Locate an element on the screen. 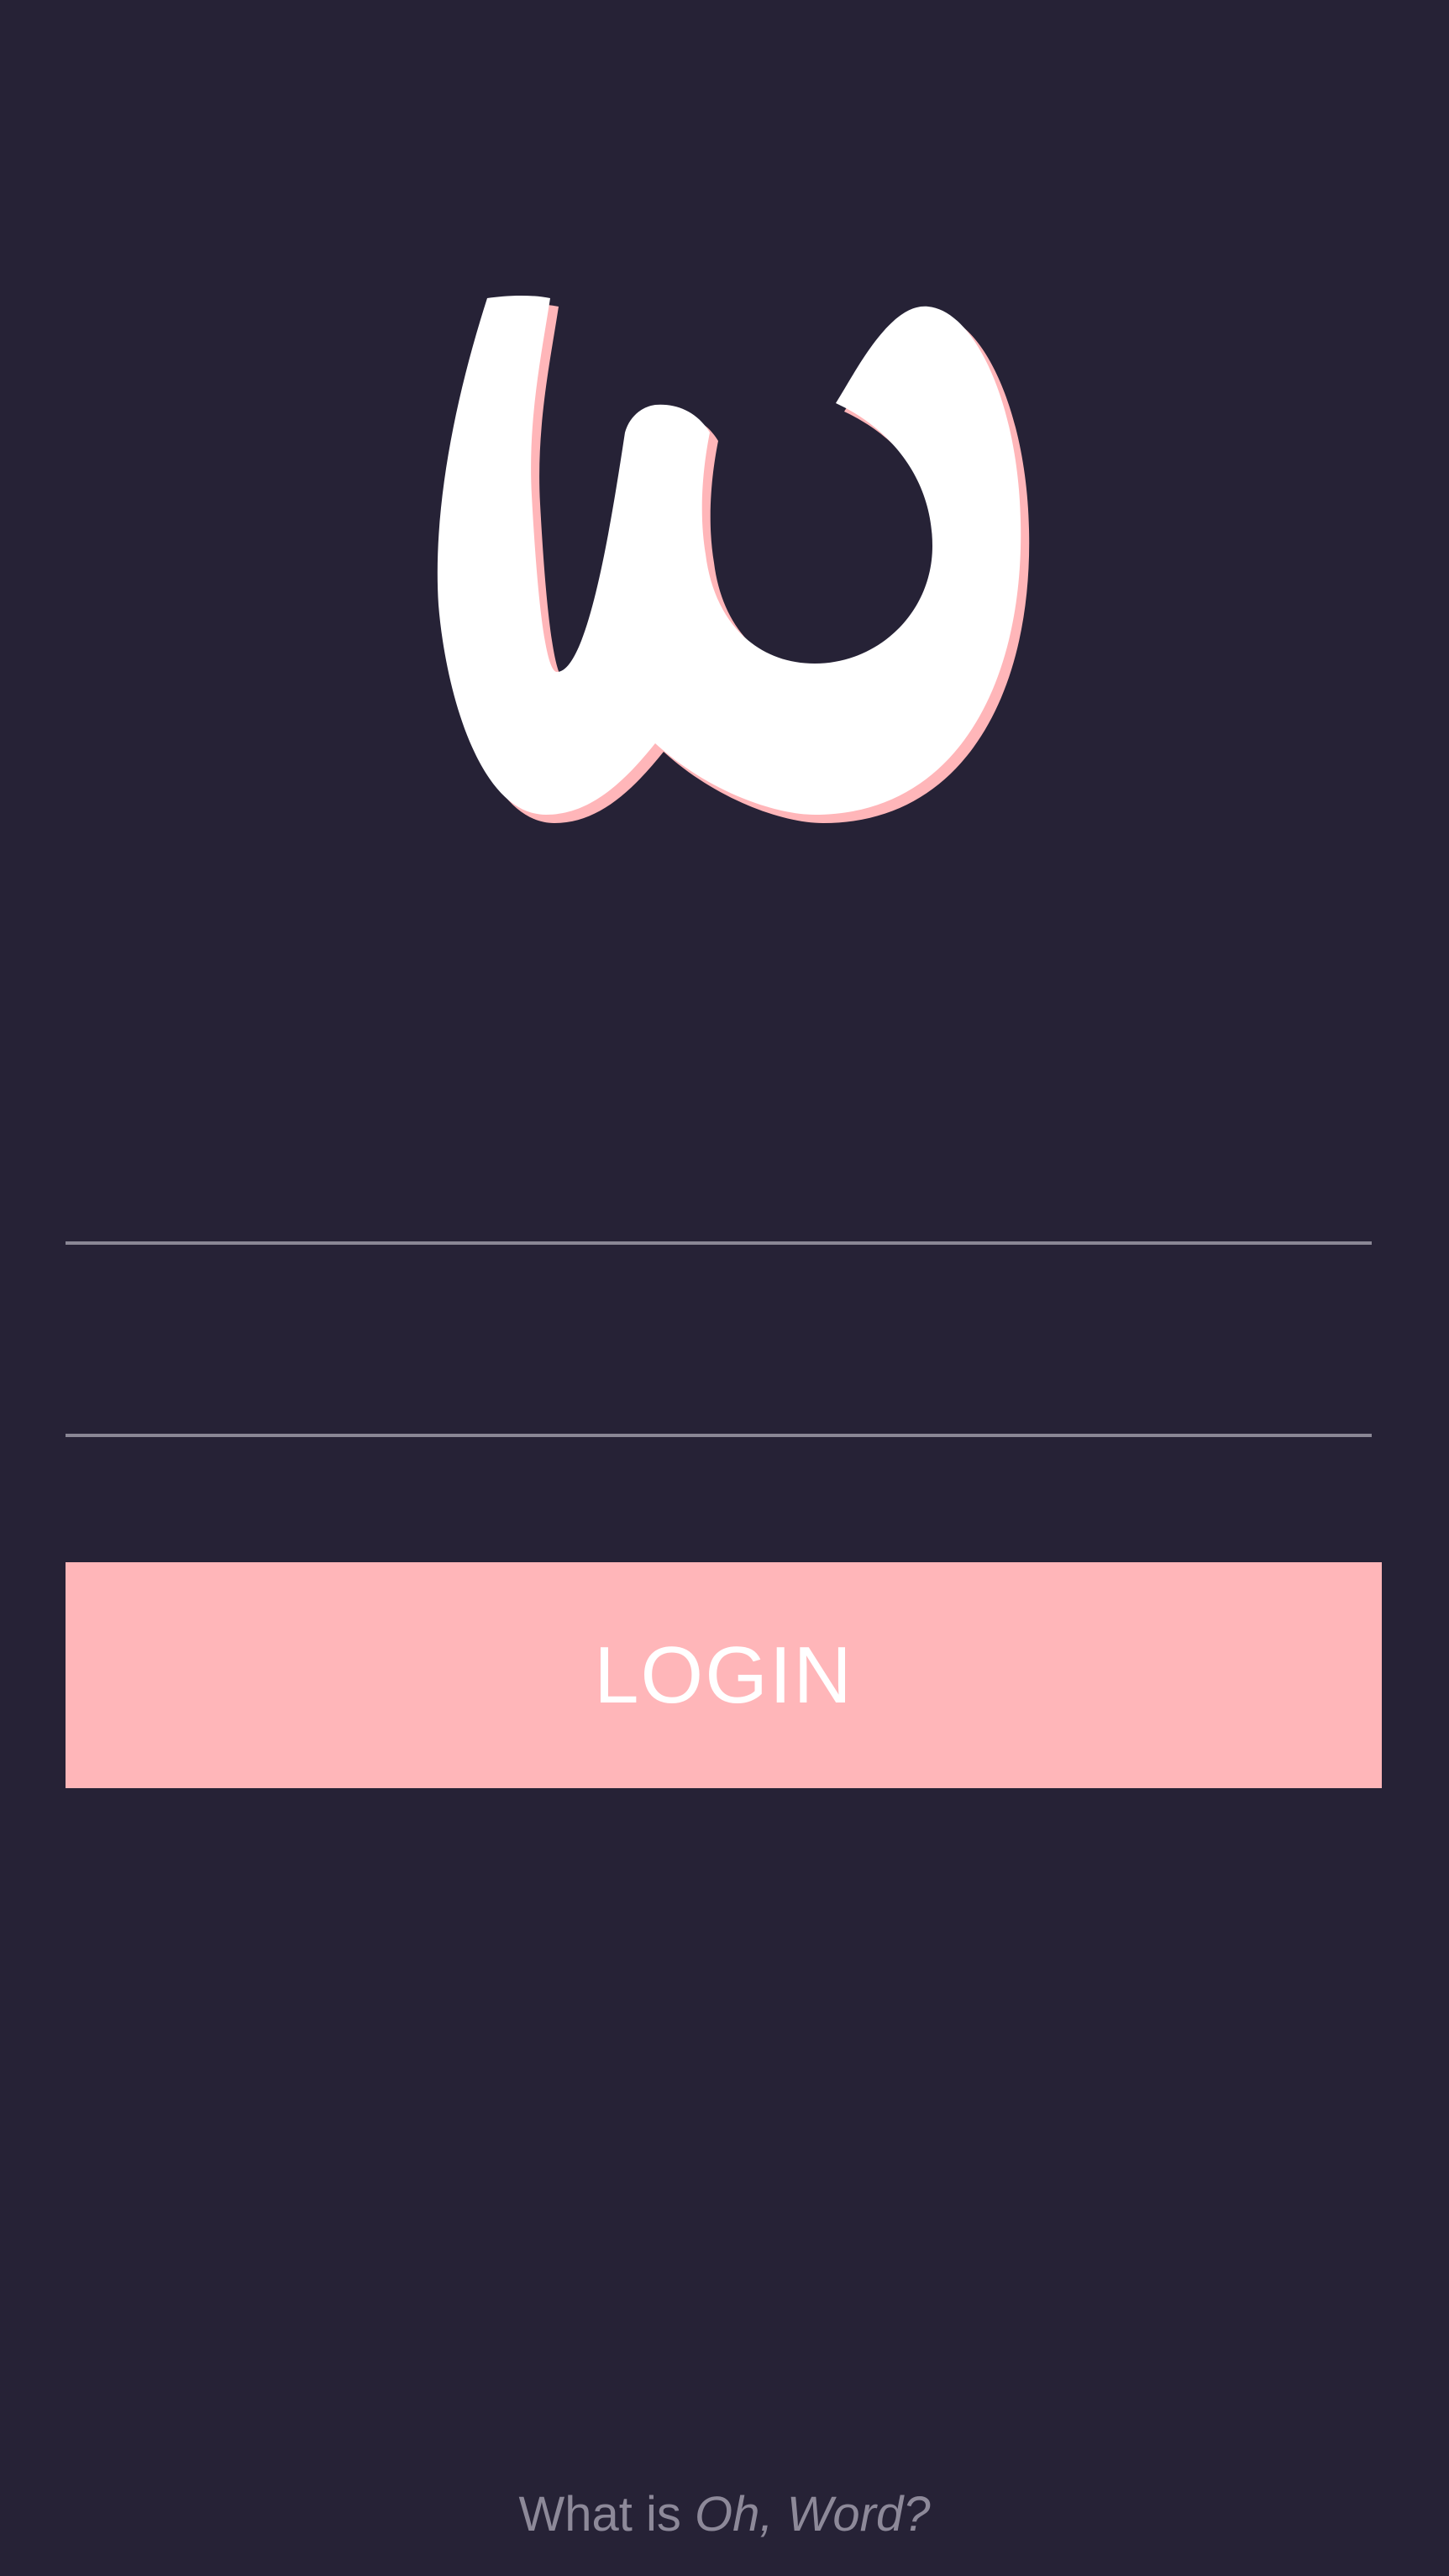  password-field is located at coordinates (719, 1353).